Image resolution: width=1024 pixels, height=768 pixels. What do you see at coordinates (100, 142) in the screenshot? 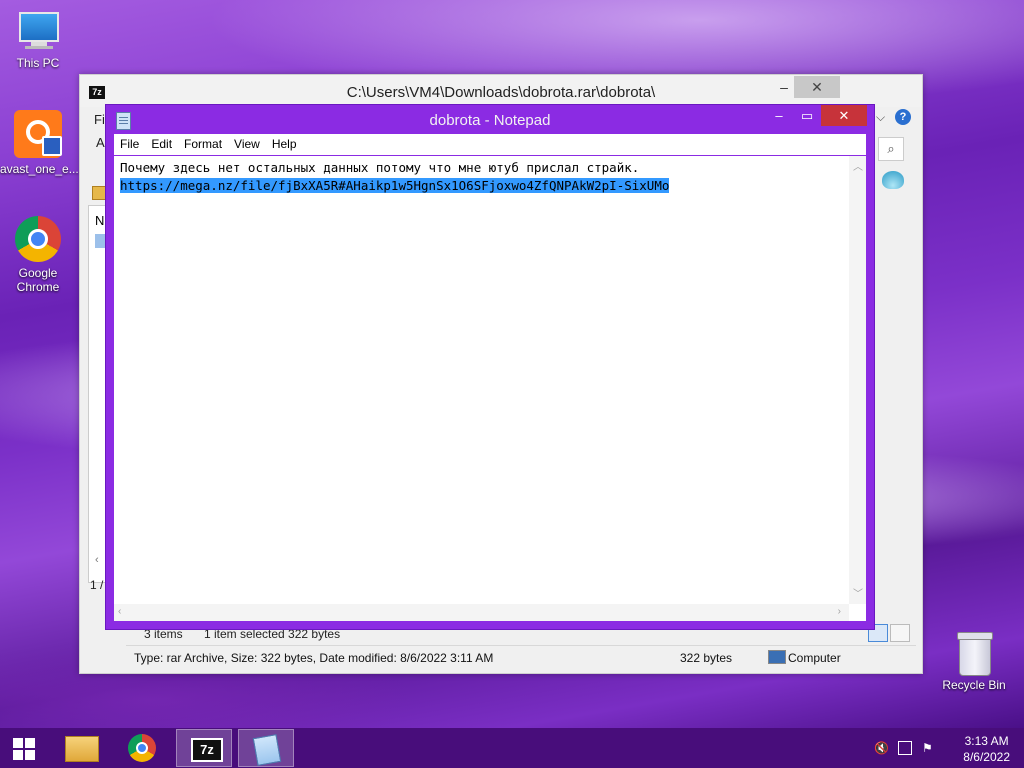
I see `zip-toolbar-partial: A` at bounding box center [100, 142].